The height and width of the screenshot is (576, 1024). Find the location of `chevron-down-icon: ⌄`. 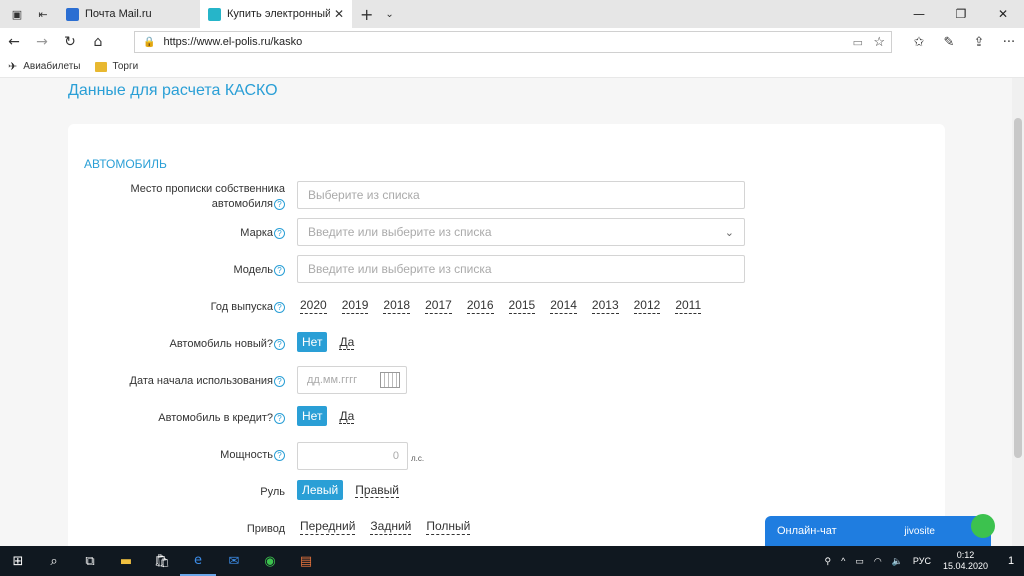

chevron-down-icon: ⌄ is located at coordinates (729, 232).